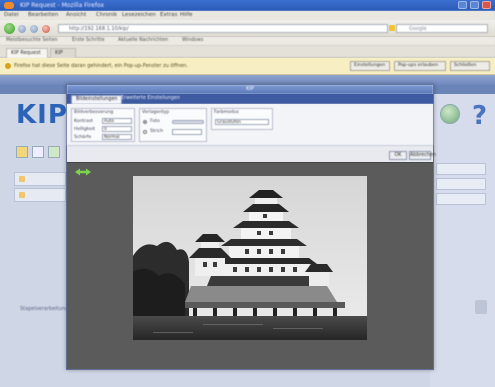 The image size is (495, 387). I want to click on color-mode-select: Graustufen, so click(242, 122).